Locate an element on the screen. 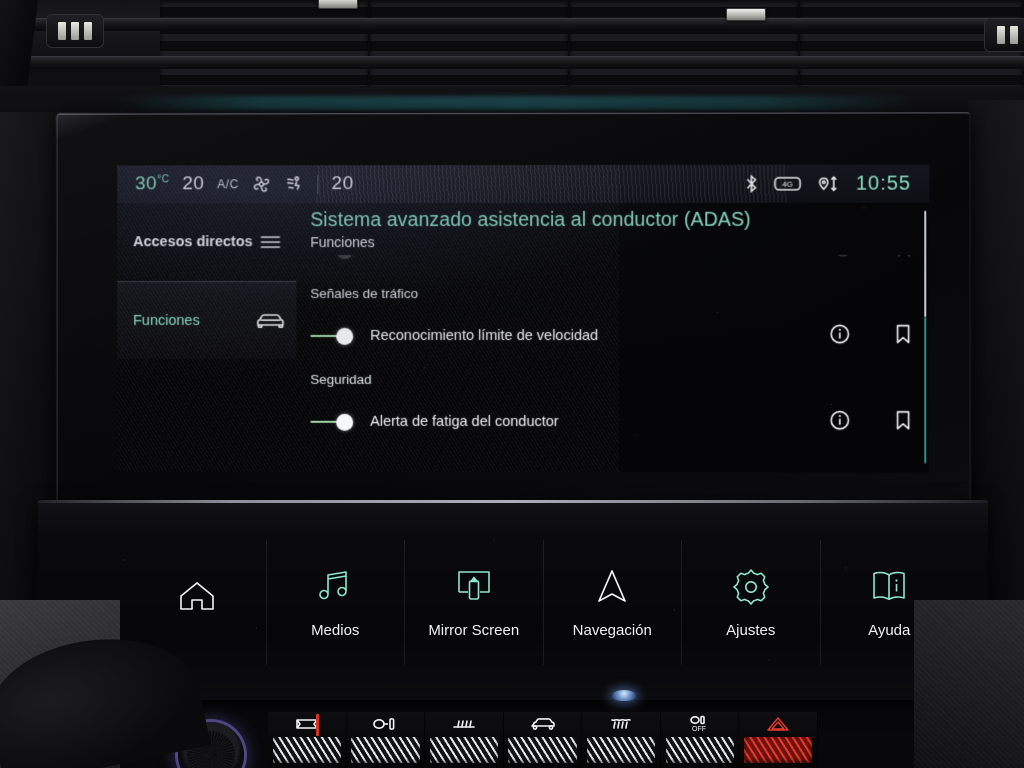 This screenshot has height=768, width=1024. vent-knob-left is located at coordinates (75, 31).